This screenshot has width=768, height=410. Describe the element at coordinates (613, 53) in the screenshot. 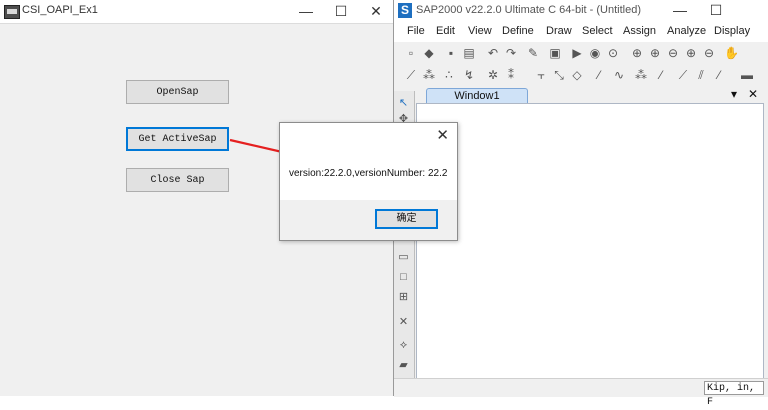

I see `zoom-window-icon: ⊙` at that location.